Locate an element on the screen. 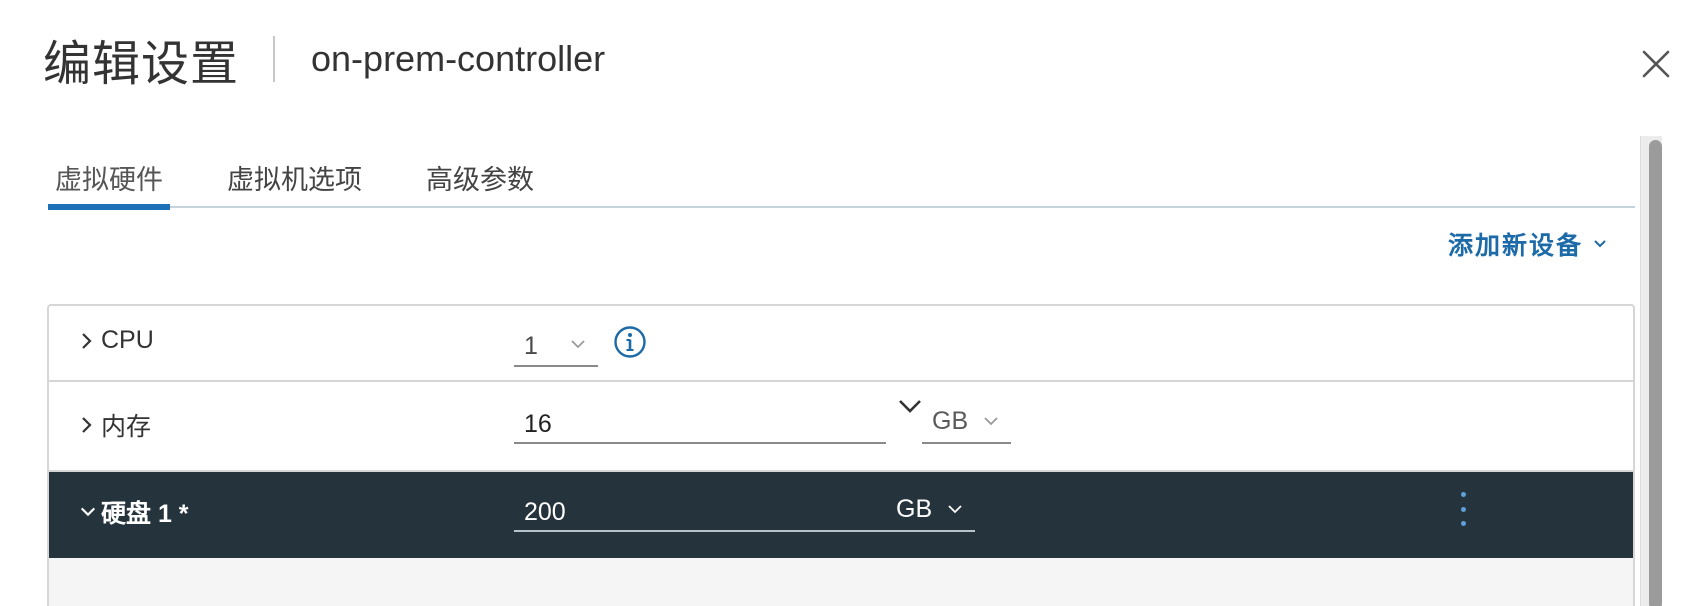 This screenshot has height=606, width=1706. hardware-row-memory: 内存 GB is located at coordinates (841, 427).